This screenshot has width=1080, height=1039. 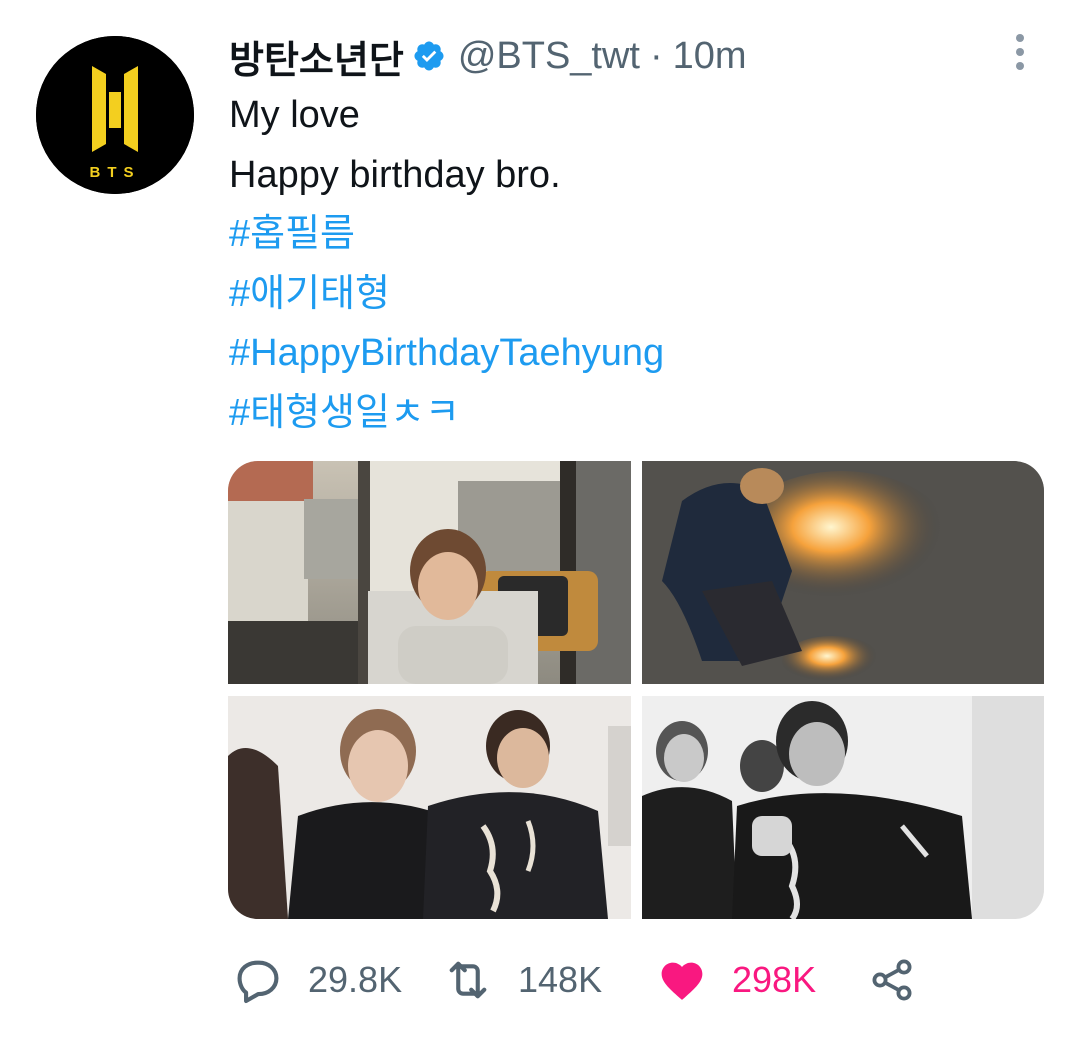 What do you see at coordinates (639, 295) in the screenshot?
I see `hashtag-link: #애기태형` at bounding box center [639, 295].